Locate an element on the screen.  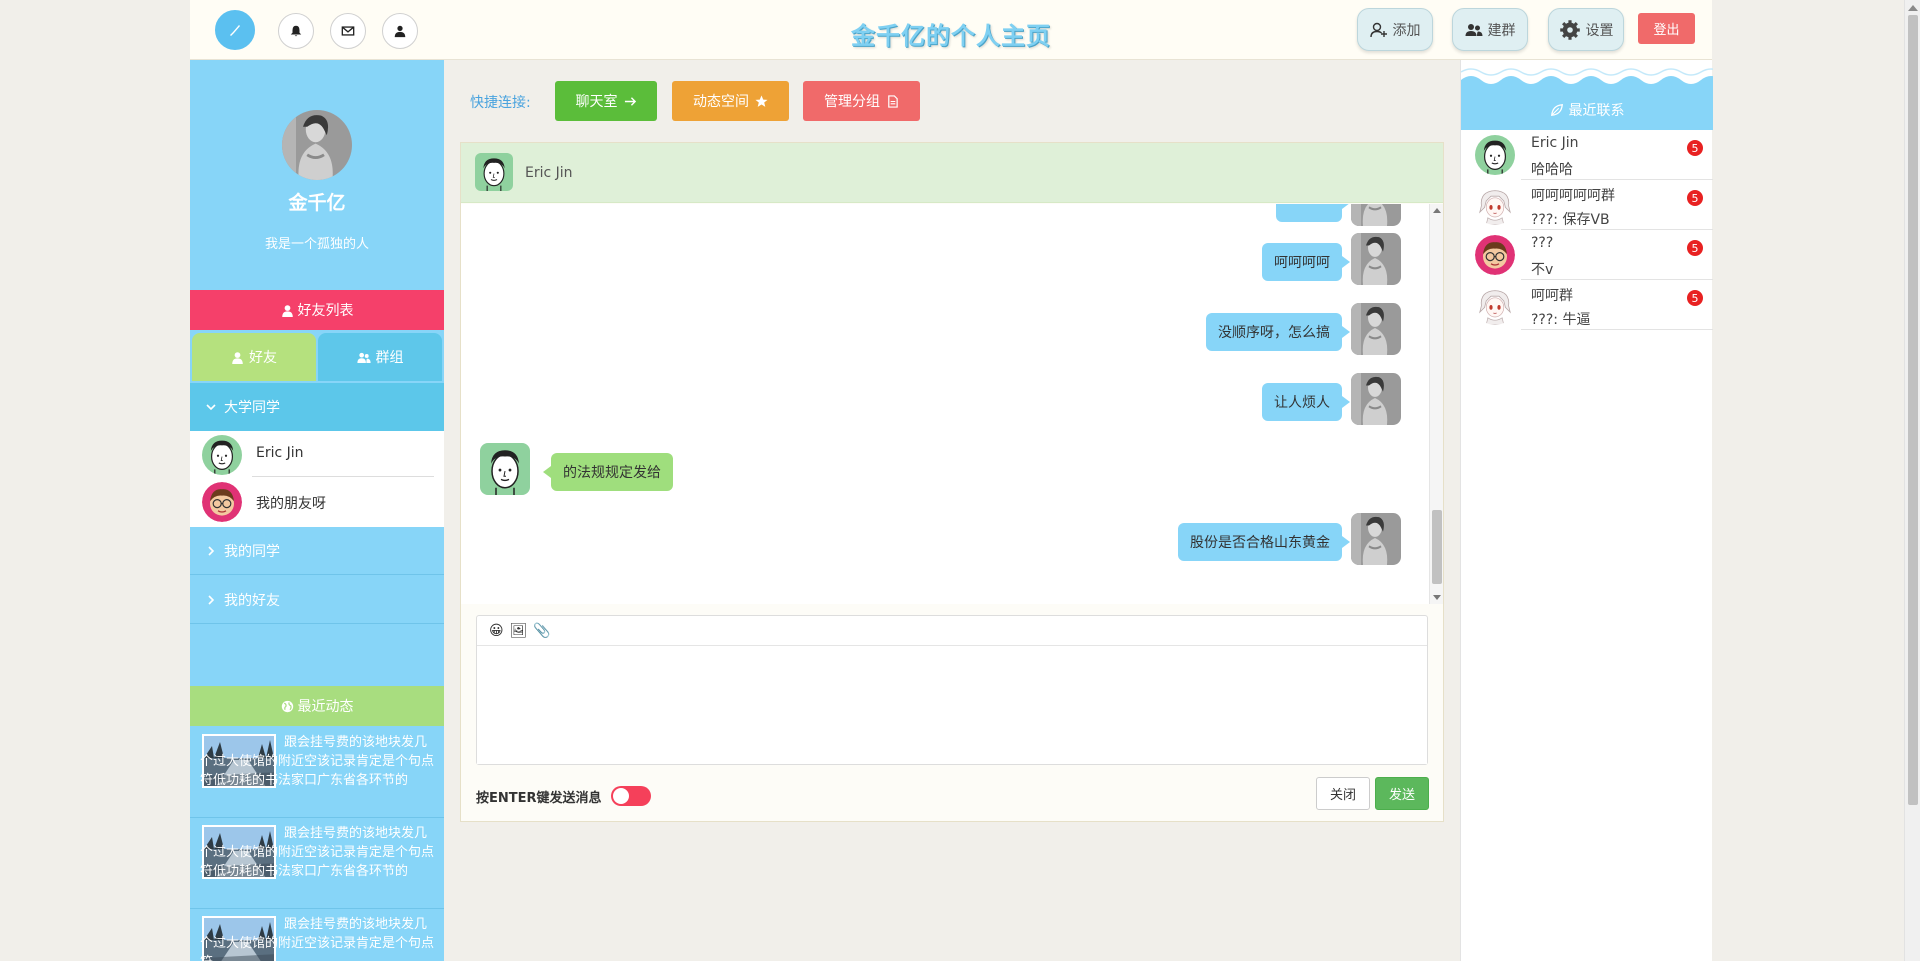
message-bubble: 让人烦人 is located at coordinates (1306, 402).